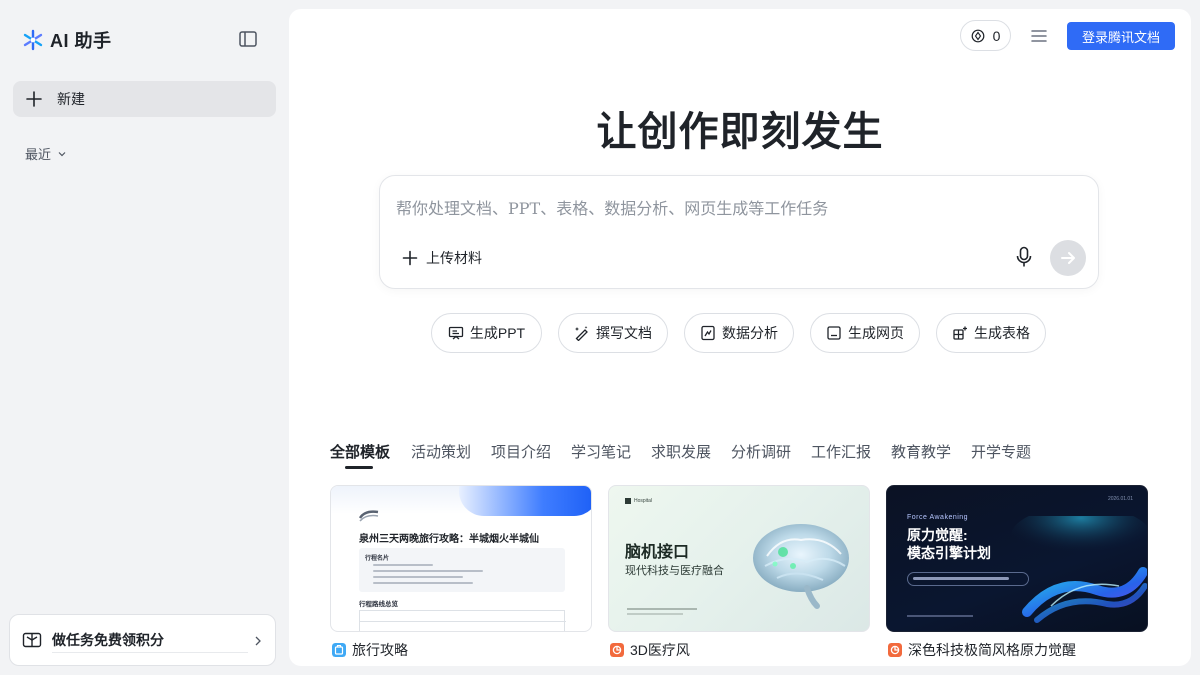 The width and height of the screenshot is (1200, 675). I want to click on thumb-title-line: 原力觉醒:, so click(937, 535).